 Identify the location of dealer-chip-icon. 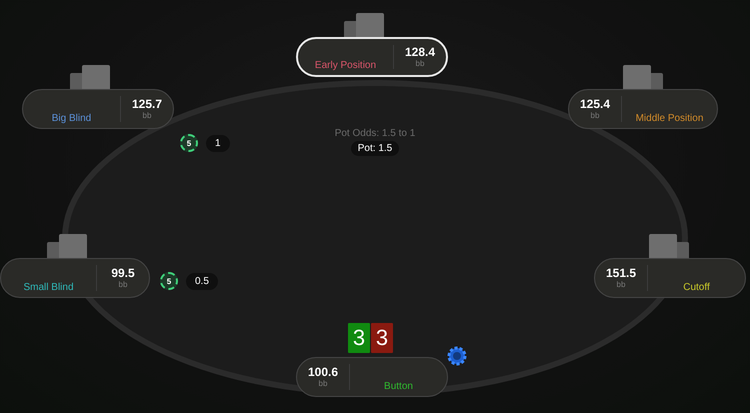
(457, 356).